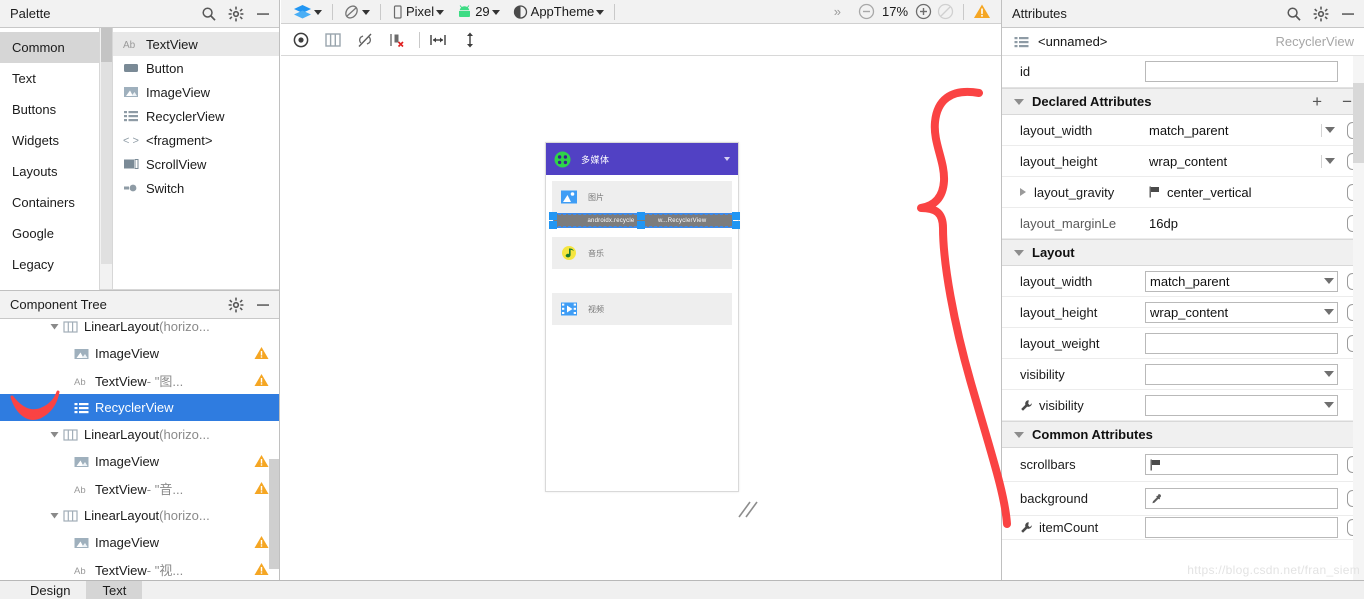 The height and width of the screenshot is (599, 1364). I want to click on palette-item-switch: Switch, so click(196, 188).